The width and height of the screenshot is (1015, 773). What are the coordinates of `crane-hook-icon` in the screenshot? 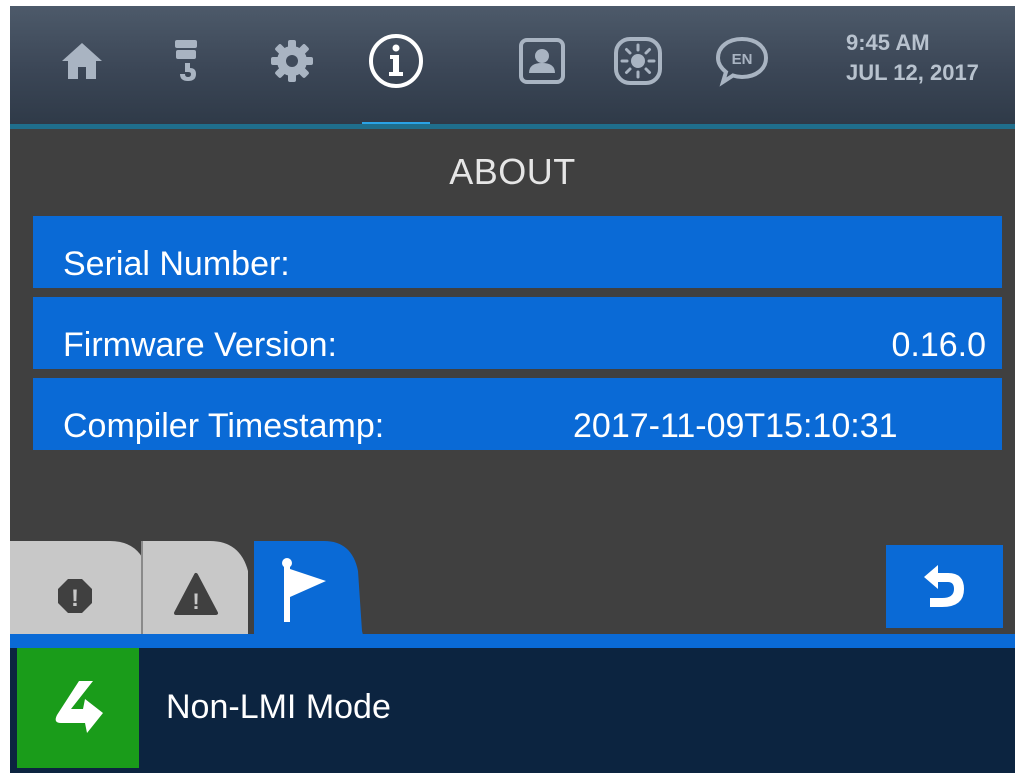 It's located at (186, 61).